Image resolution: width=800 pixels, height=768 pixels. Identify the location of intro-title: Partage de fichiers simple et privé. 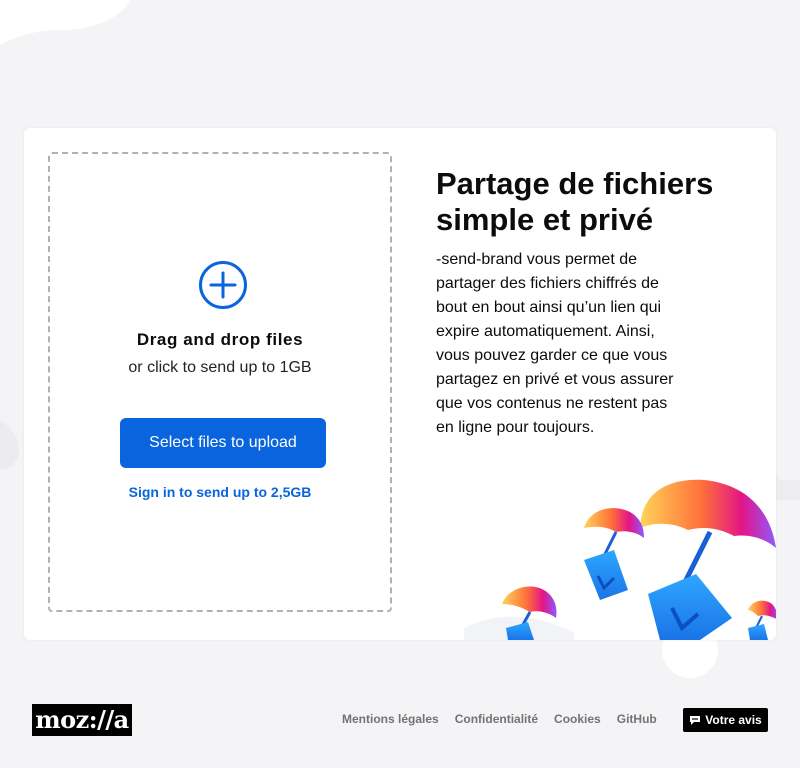
(575, 201).